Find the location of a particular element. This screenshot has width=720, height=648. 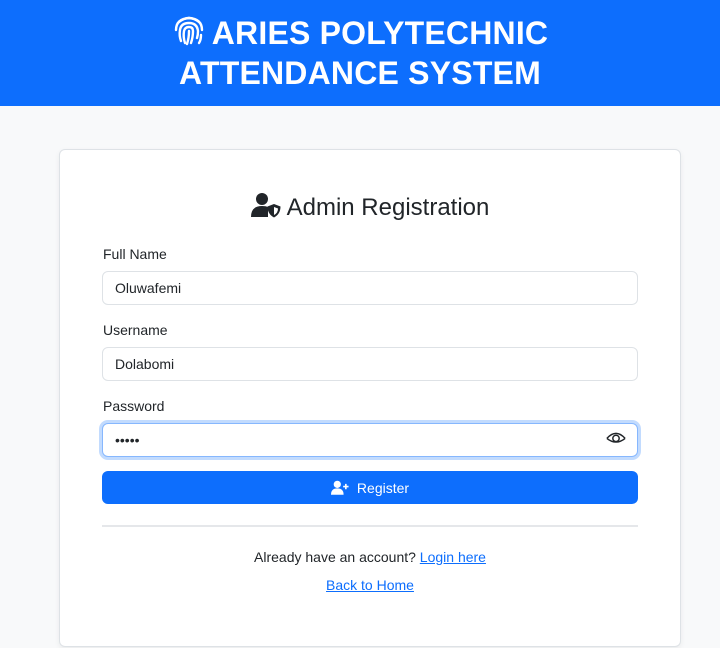

register-label: Register is located at coordinates (383, 487).